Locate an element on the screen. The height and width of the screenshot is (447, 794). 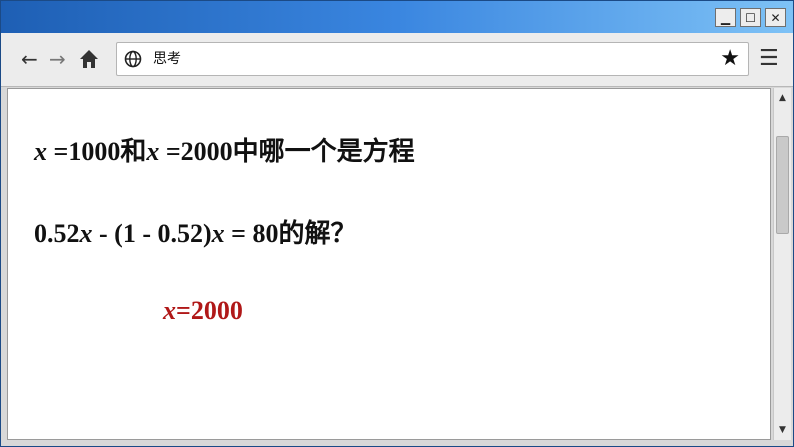
answer-value: =2000 is located at coordinates (209, 310).